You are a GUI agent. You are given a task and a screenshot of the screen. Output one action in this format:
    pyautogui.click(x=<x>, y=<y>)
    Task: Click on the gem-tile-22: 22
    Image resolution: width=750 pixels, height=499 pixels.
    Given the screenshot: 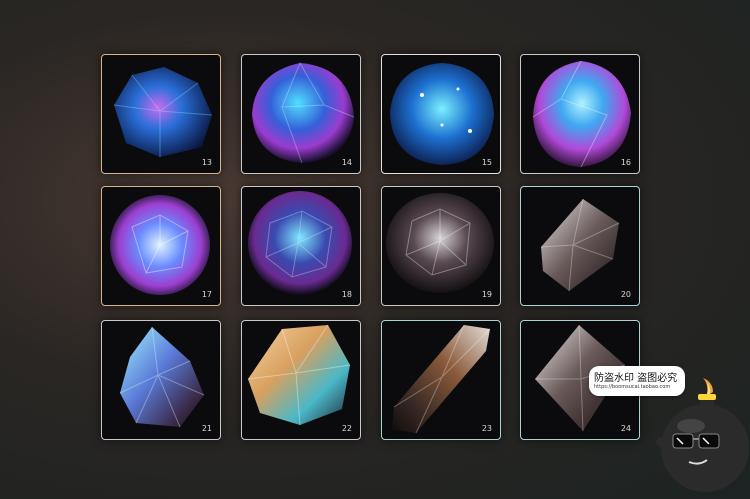 What is the action you would take?
    pyautogui.click(x=301, y=380)
    